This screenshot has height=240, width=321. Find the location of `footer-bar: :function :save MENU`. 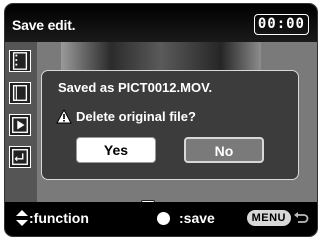

footer-bar: :function :save MENU is located at coordinates (161, 219).